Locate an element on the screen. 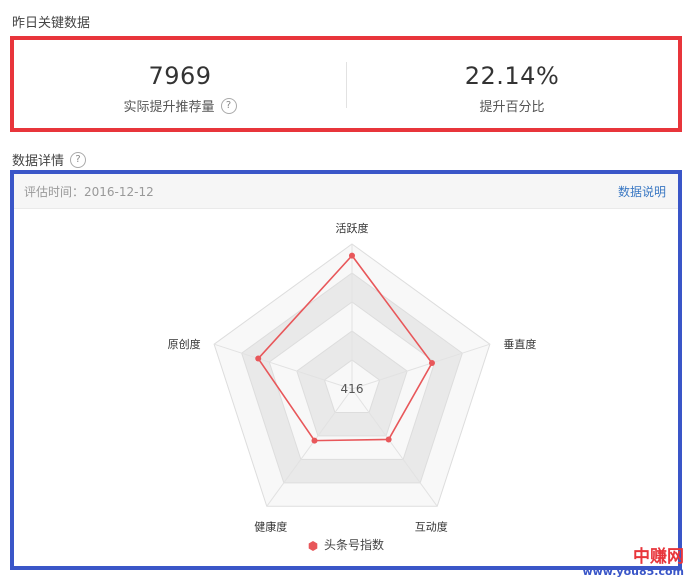  radar-axis-label: 互动度 is located at coordinates (431, 526).